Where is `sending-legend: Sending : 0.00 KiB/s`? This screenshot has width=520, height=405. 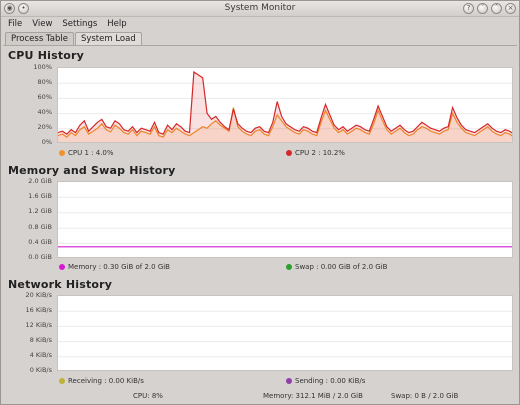
sending-legend: Sending : 0.00 KiB/s is located at coordinates (325, 381).